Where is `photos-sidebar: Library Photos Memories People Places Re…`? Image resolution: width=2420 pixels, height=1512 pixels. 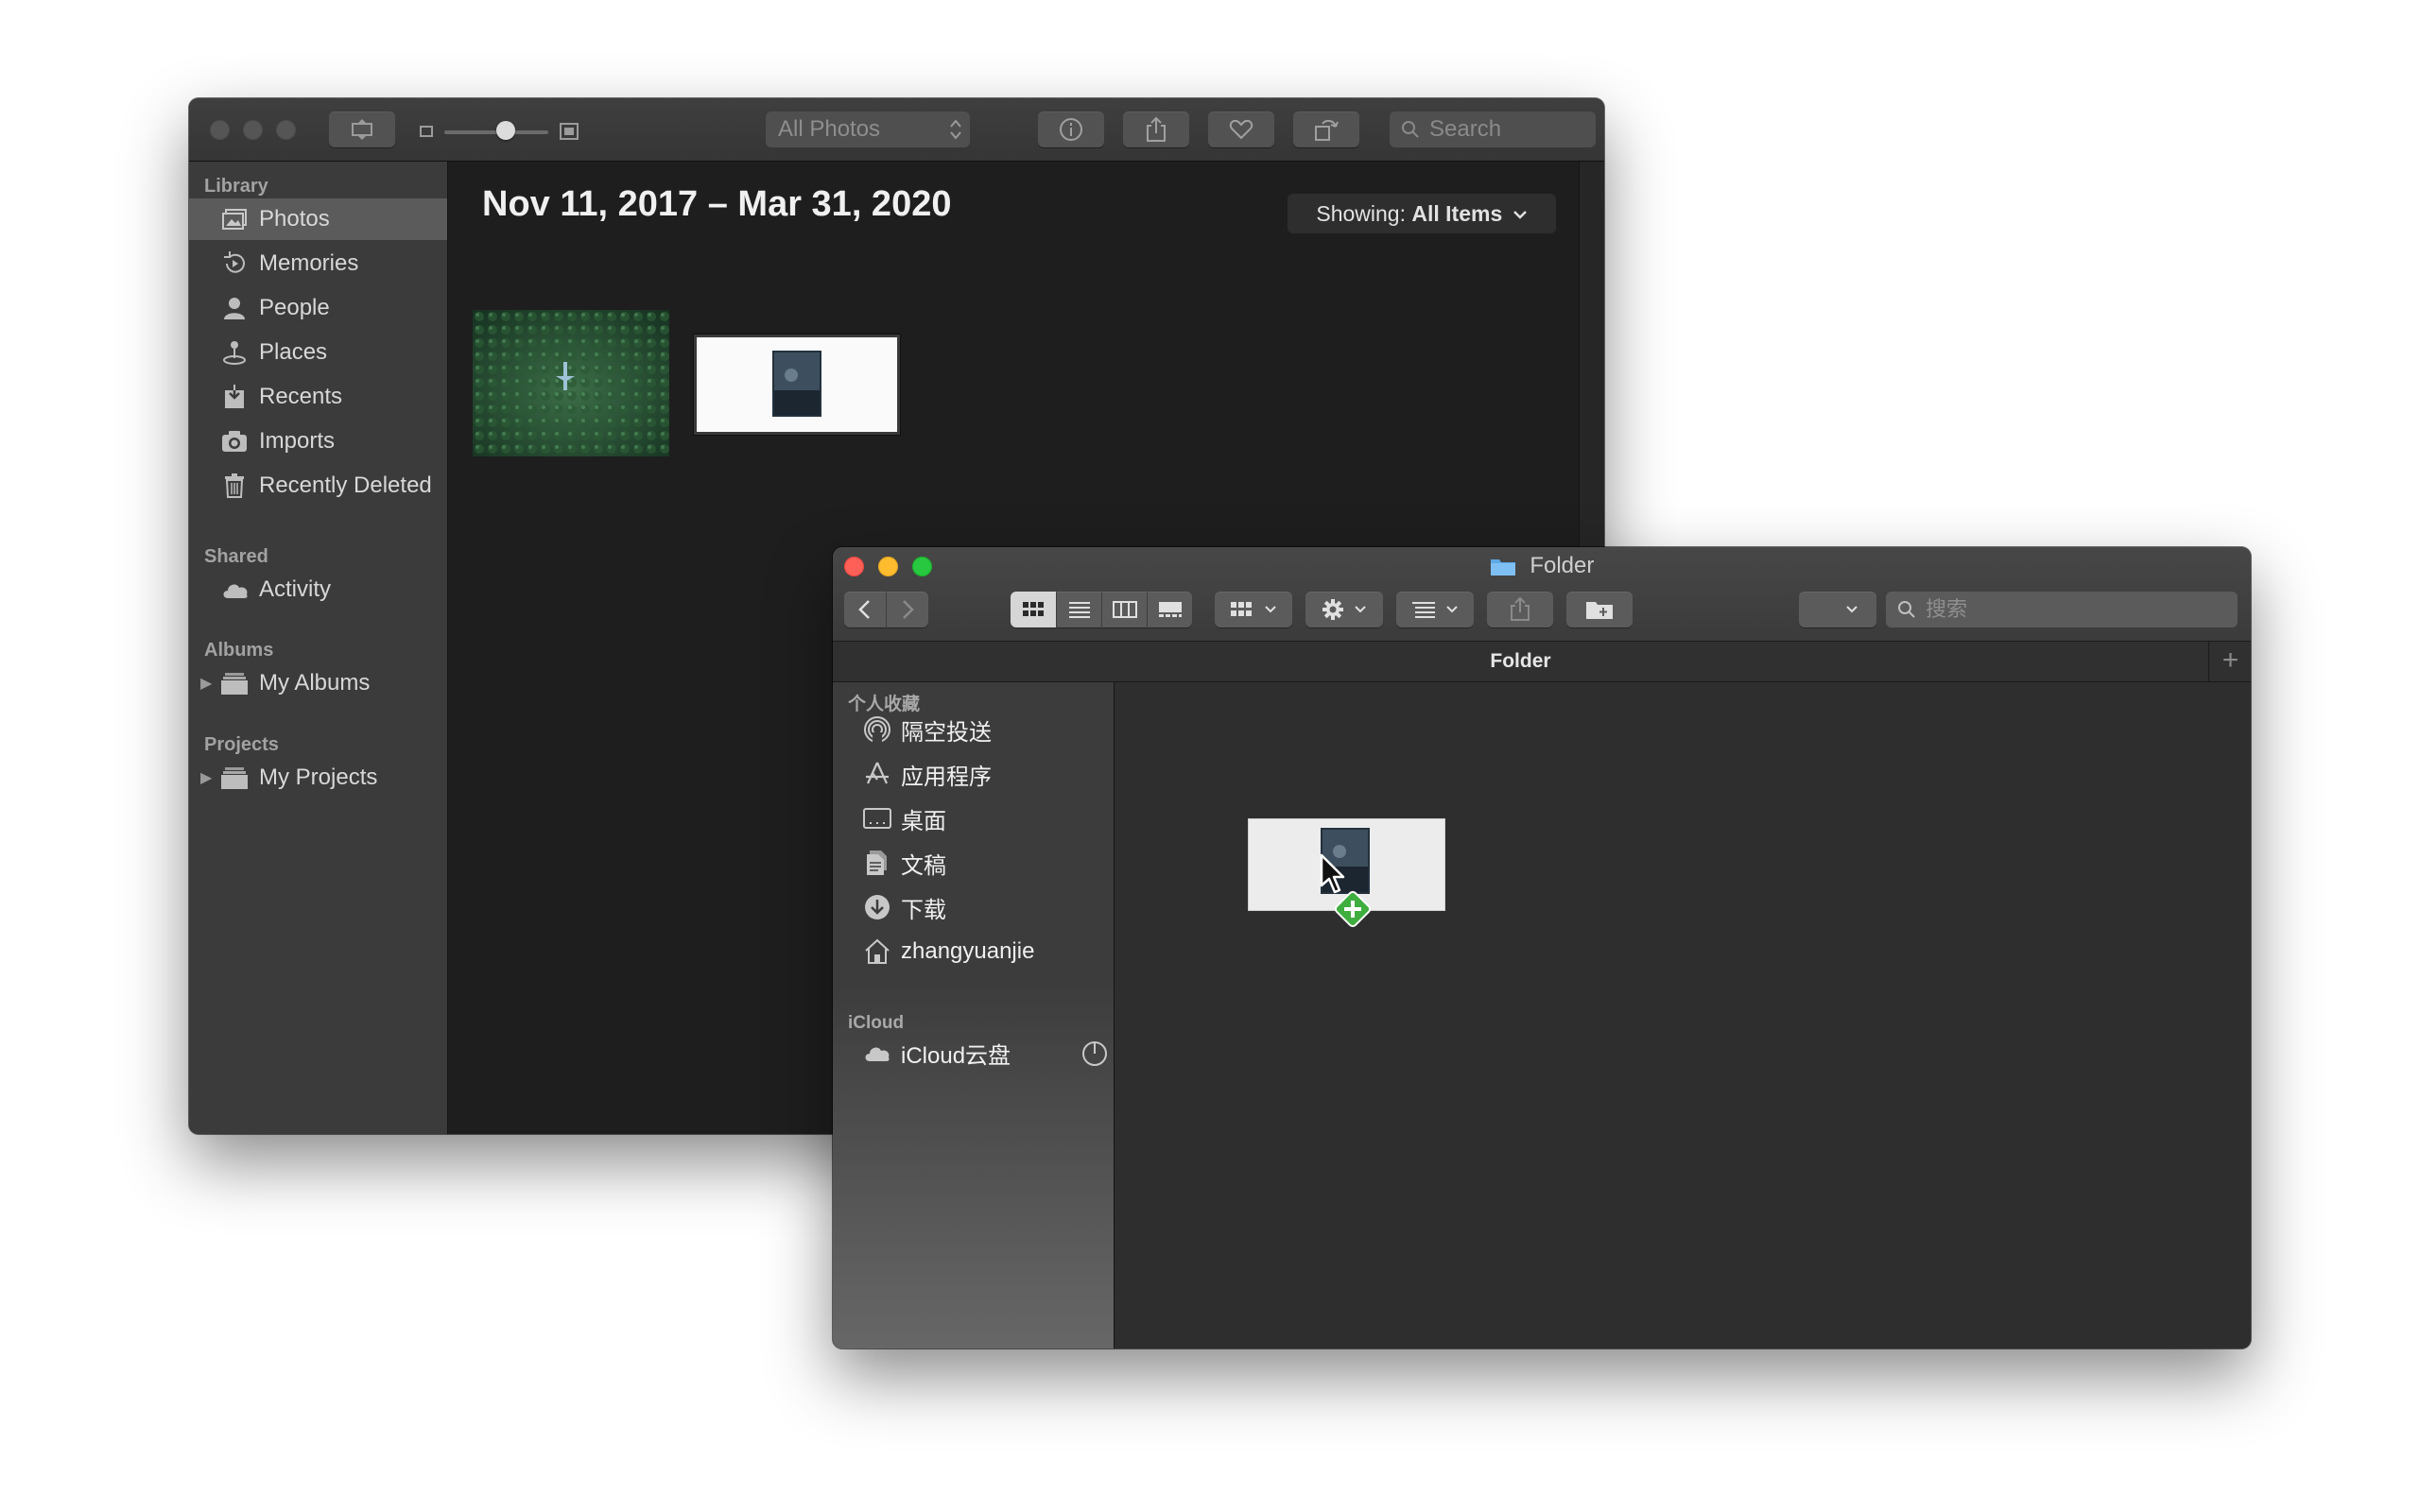
photos-sidebar: Library Photos Memories People Places Re… is located at coordinates (318, 648).